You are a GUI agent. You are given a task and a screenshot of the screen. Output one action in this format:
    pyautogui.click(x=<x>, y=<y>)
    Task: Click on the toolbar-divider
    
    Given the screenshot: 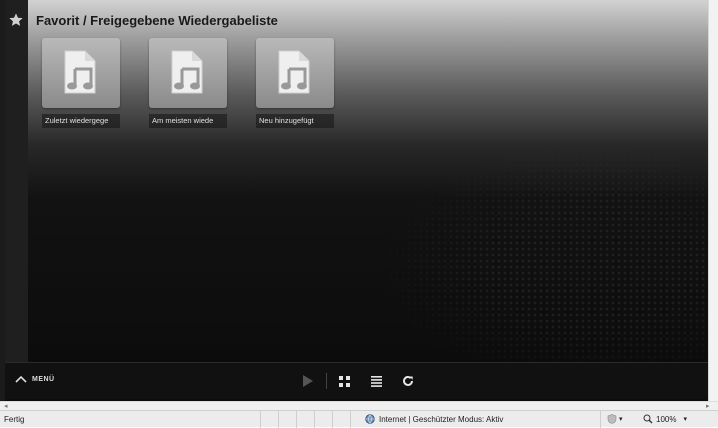 What is the action you would take?
    pyautogui.click(x=326, y=381)
    